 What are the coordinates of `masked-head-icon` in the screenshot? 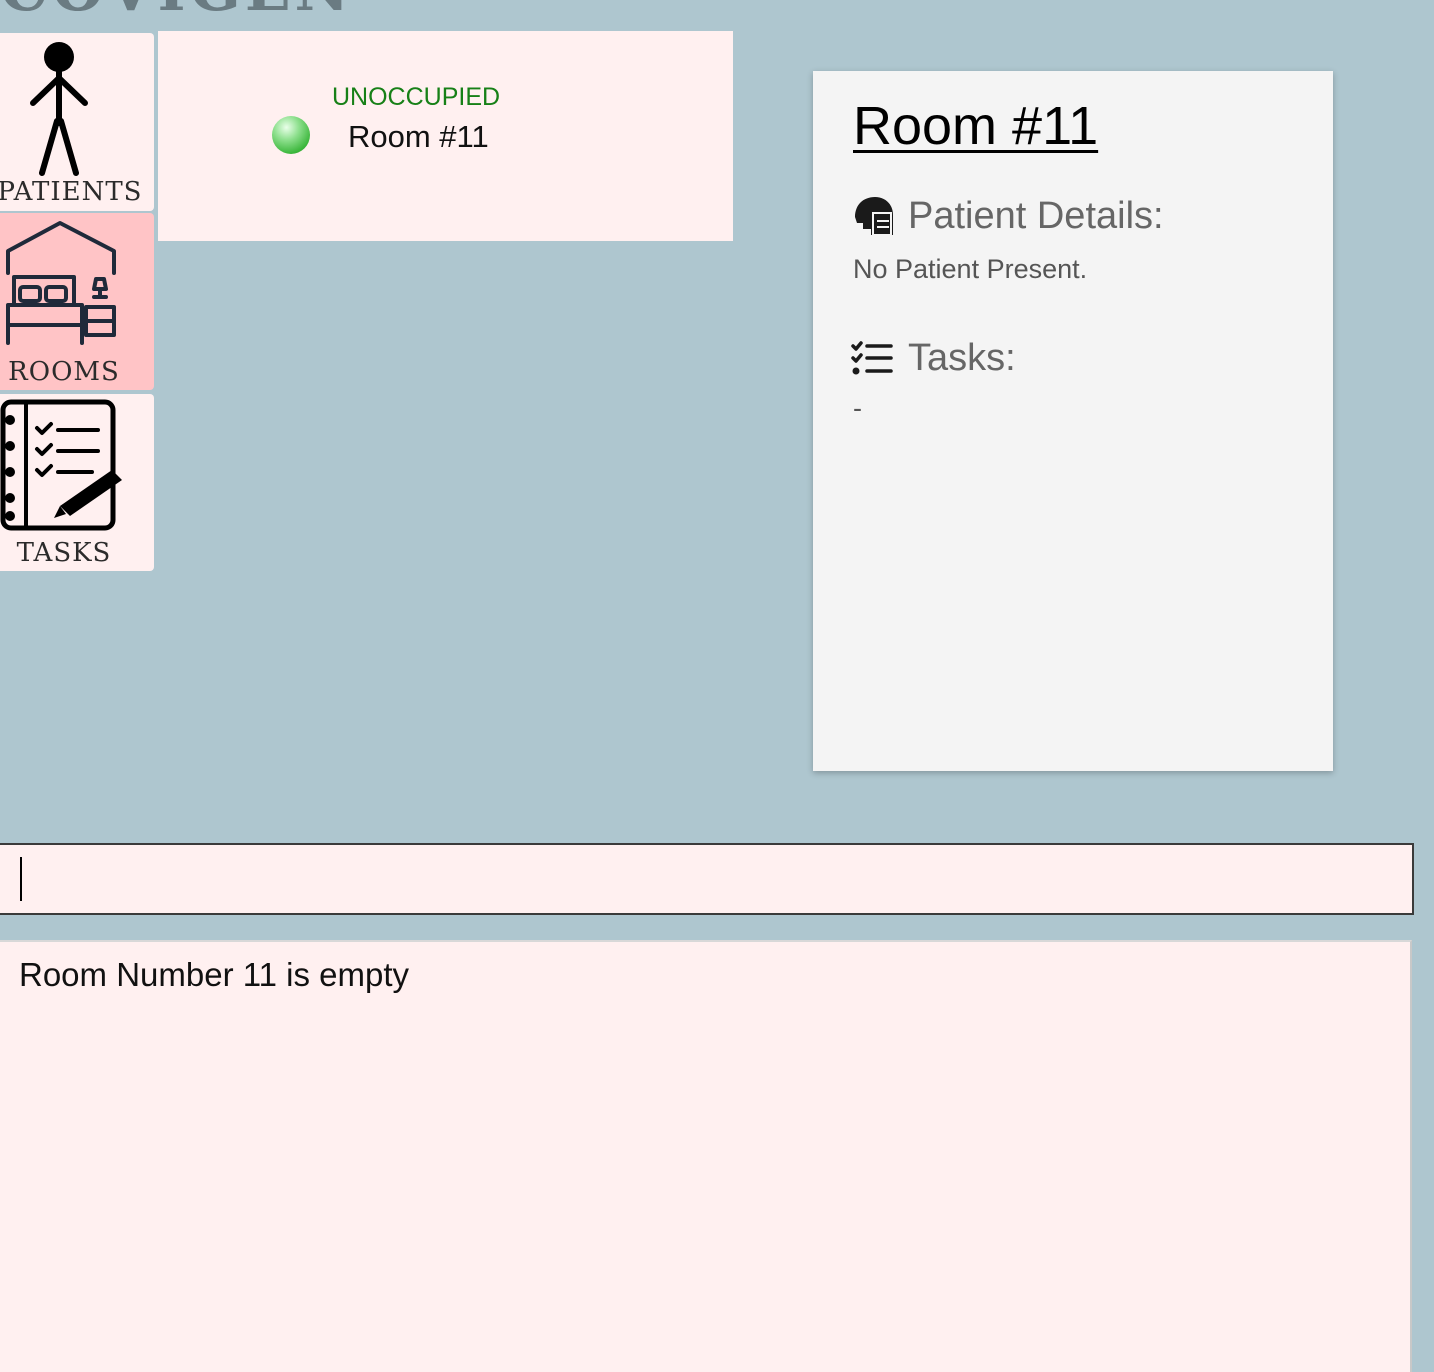 It's located at (874, 216).